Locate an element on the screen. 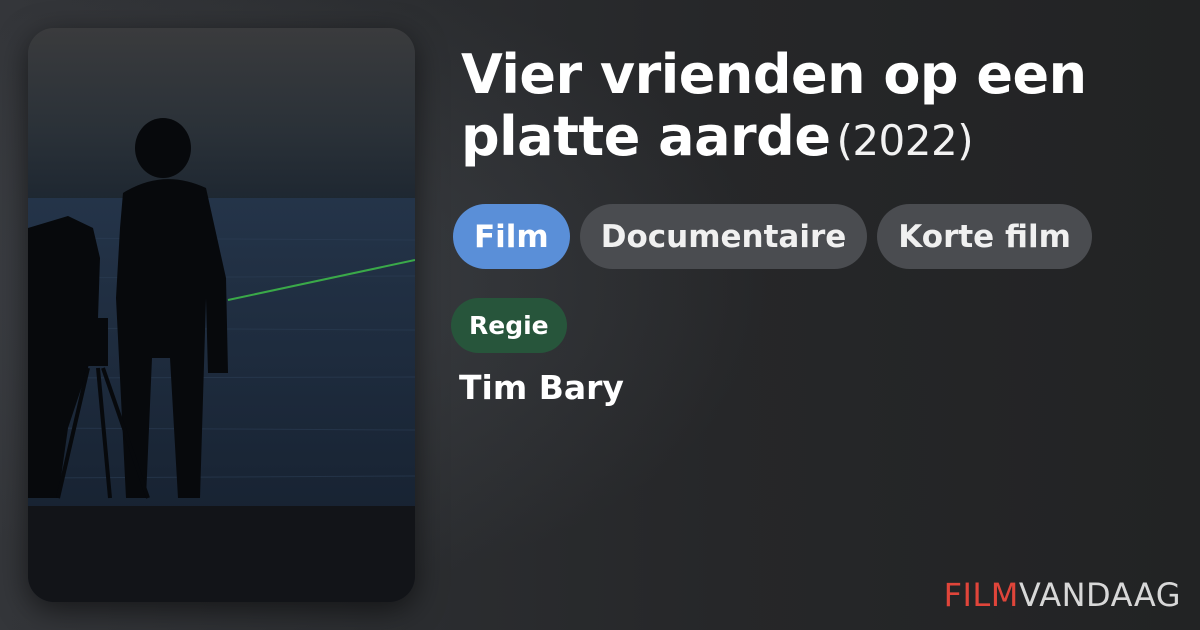 The height and width of the screenshot is (630, 1200). genre-chip-film: Film is located at coordinates (511, 236).